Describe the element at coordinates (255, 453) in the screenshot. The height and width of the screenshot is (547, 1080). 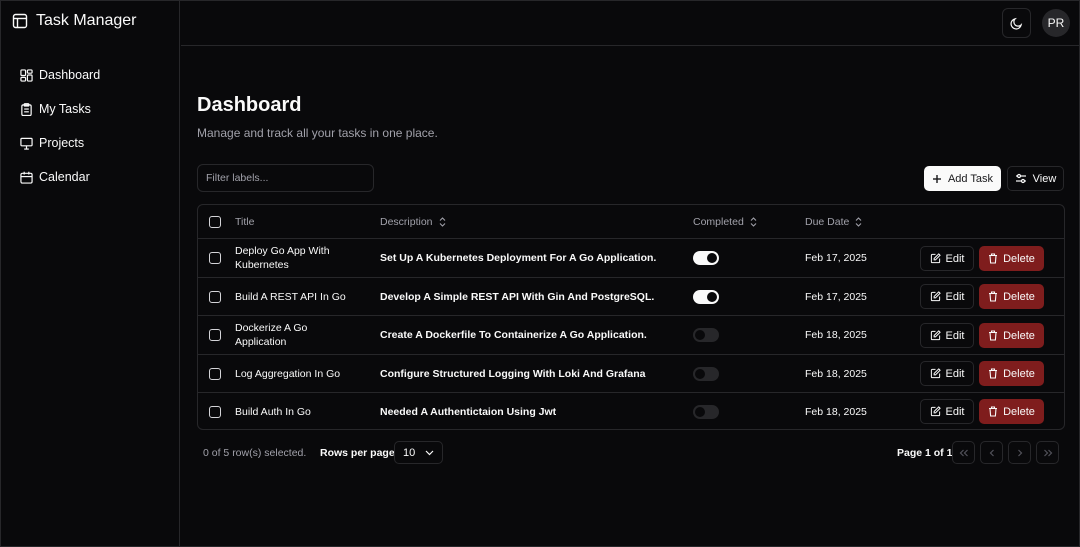
I see `selection-count: 0 of 5 row(s) selected.` at that location.